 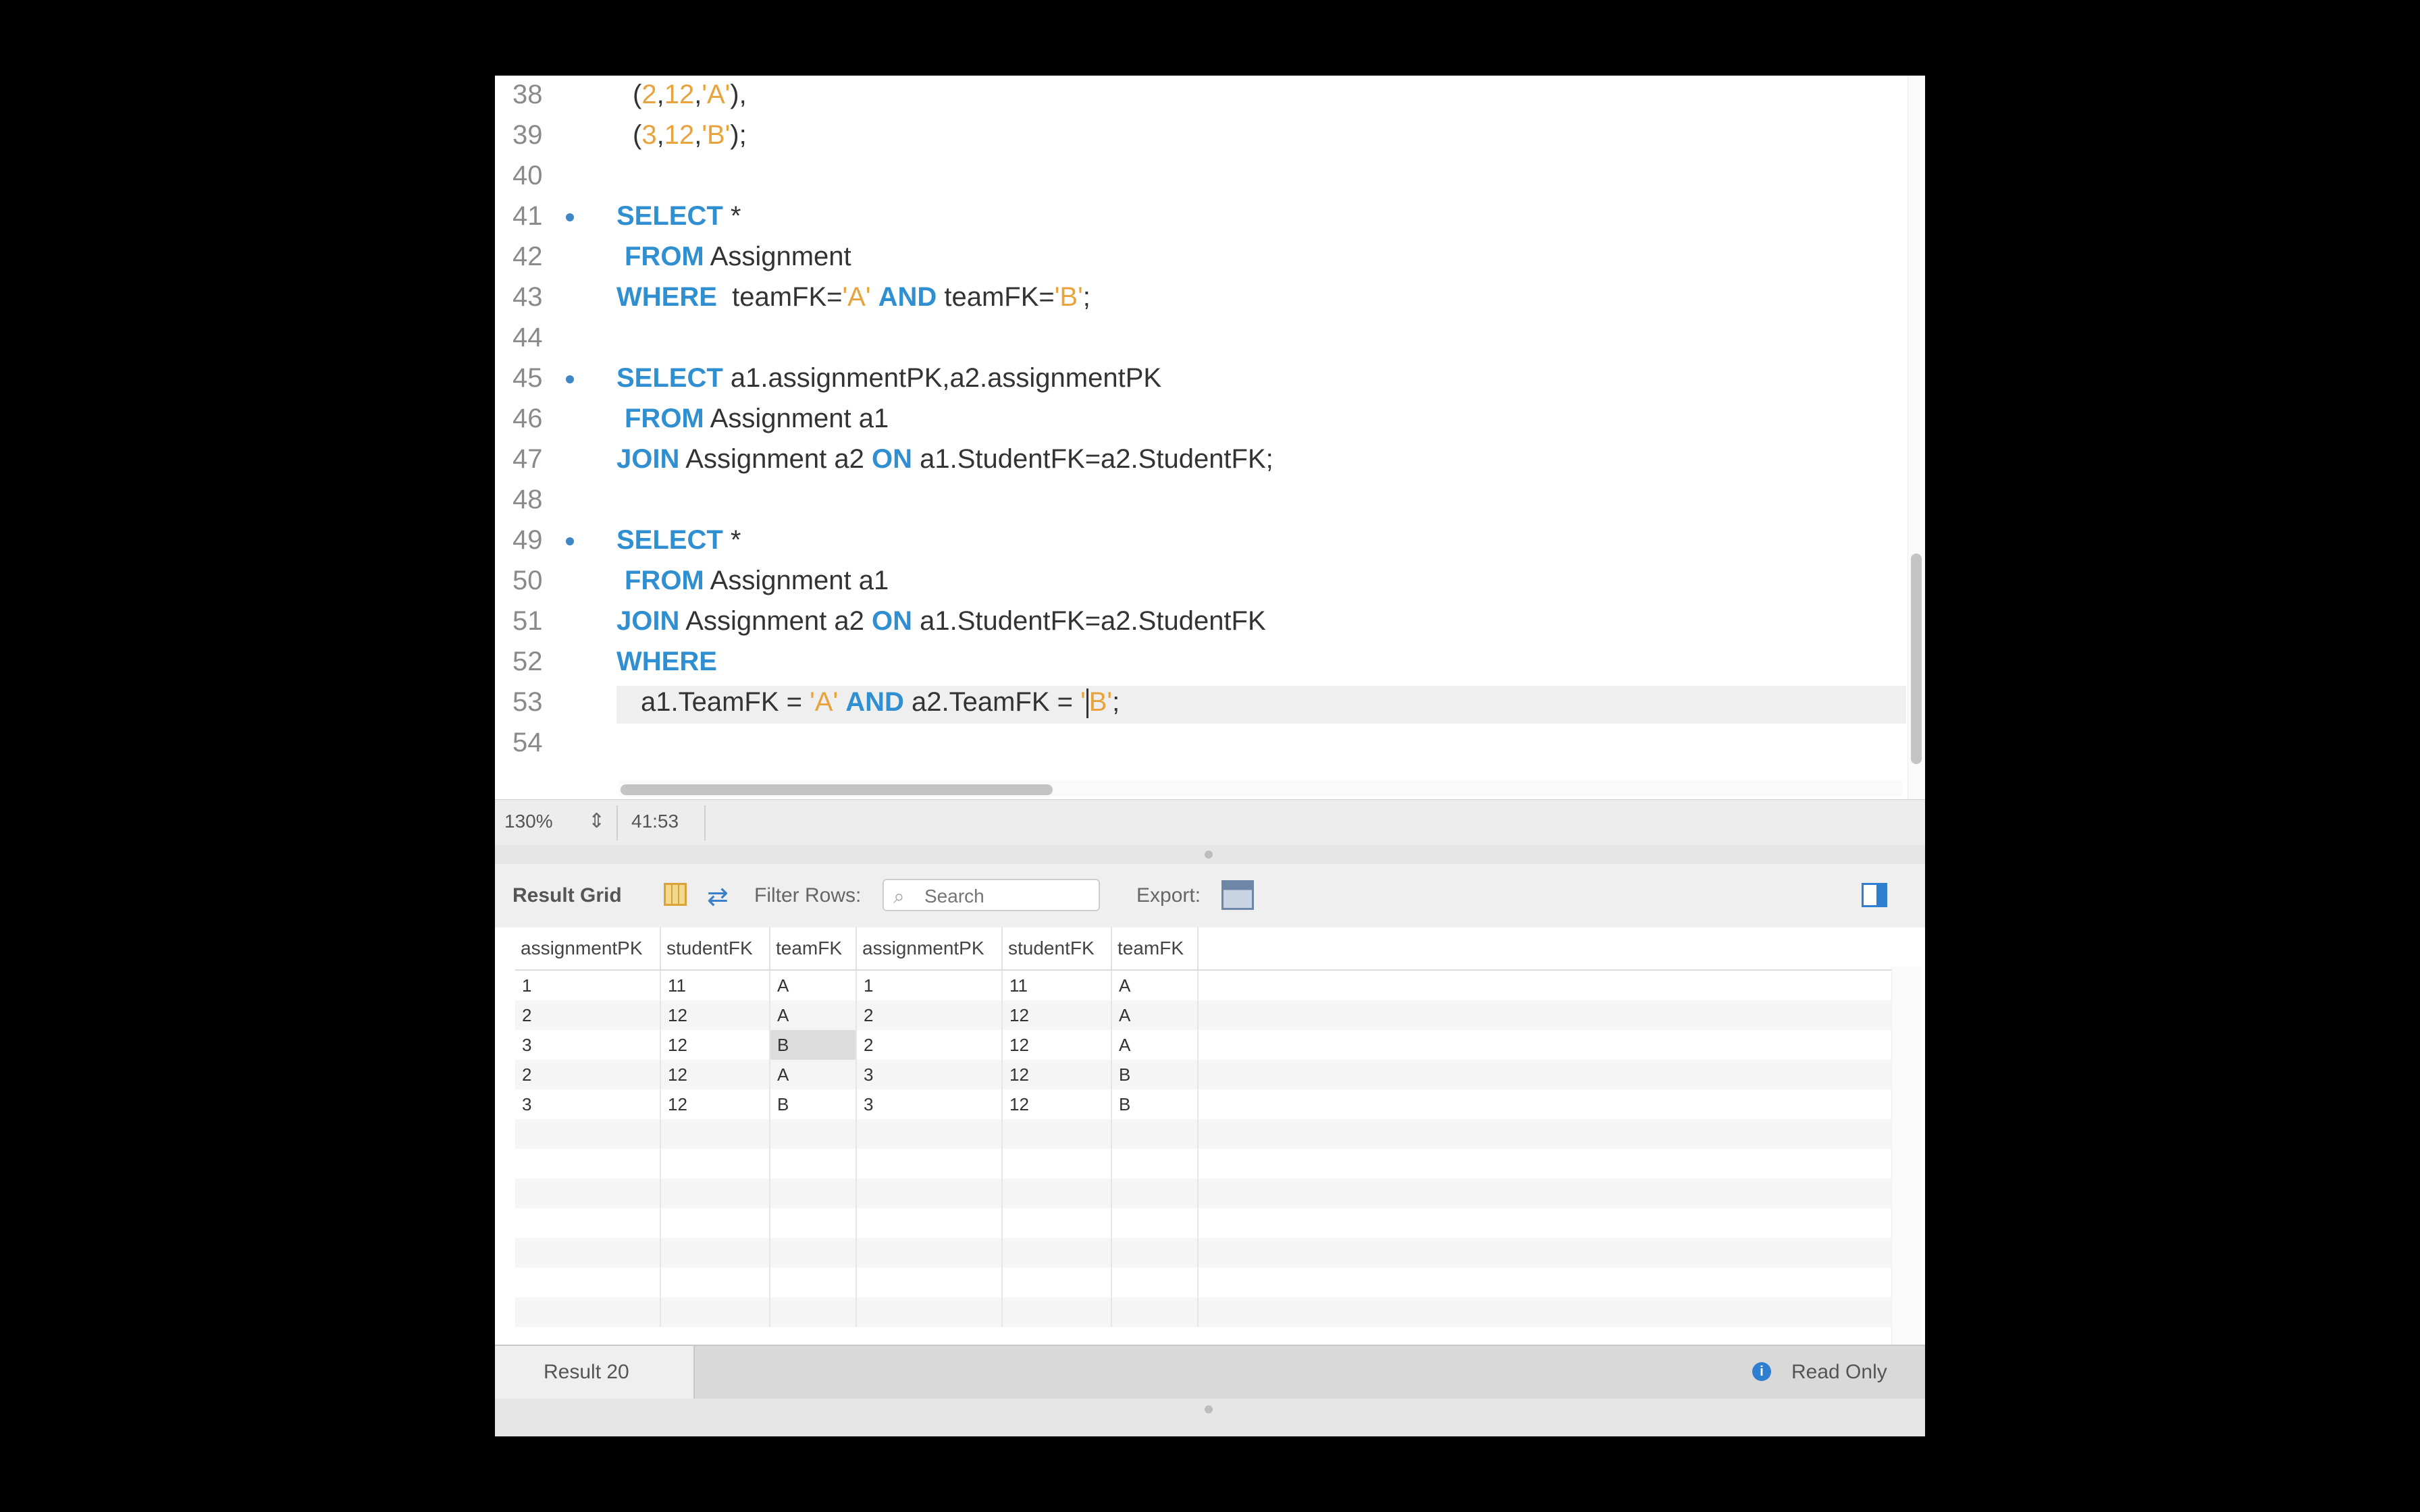 What do you see at coordinates (1200, 216) in the screenshot?
I see `code-line: 41 SELECT *` at bounding box center [1200, 216].